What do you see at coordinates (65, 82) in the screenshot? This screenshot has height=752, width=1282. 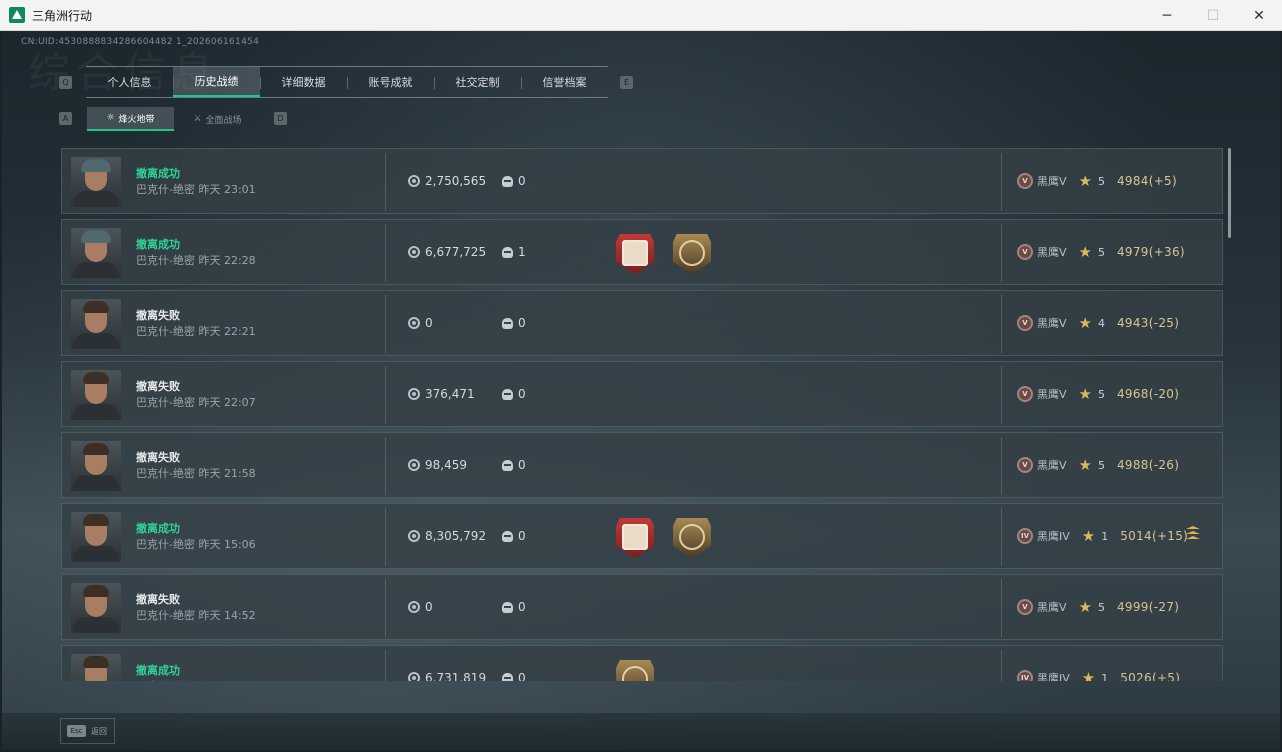 I see `tab-prev-key: Q` at bounding box center [65, 82].